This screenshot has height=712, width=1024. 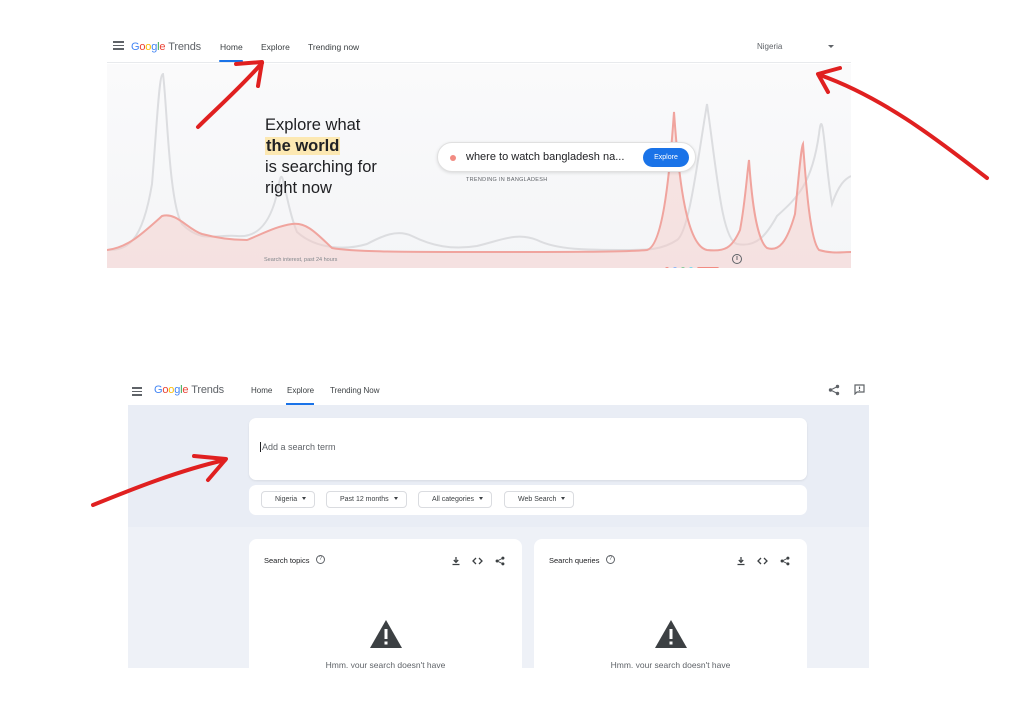 I want to click on region-filter-label: Nigeria, so click(x=286, y=499).